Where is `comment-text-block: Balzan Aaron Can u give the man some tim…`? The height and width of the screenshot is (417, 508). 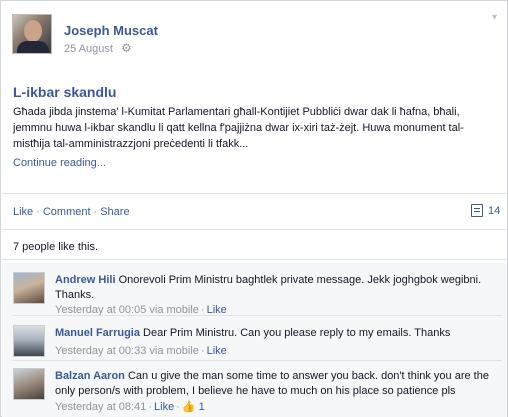 comment-text-block: Balzan Aaron Can u give the man some tim… is located at coordinates (277, 384).